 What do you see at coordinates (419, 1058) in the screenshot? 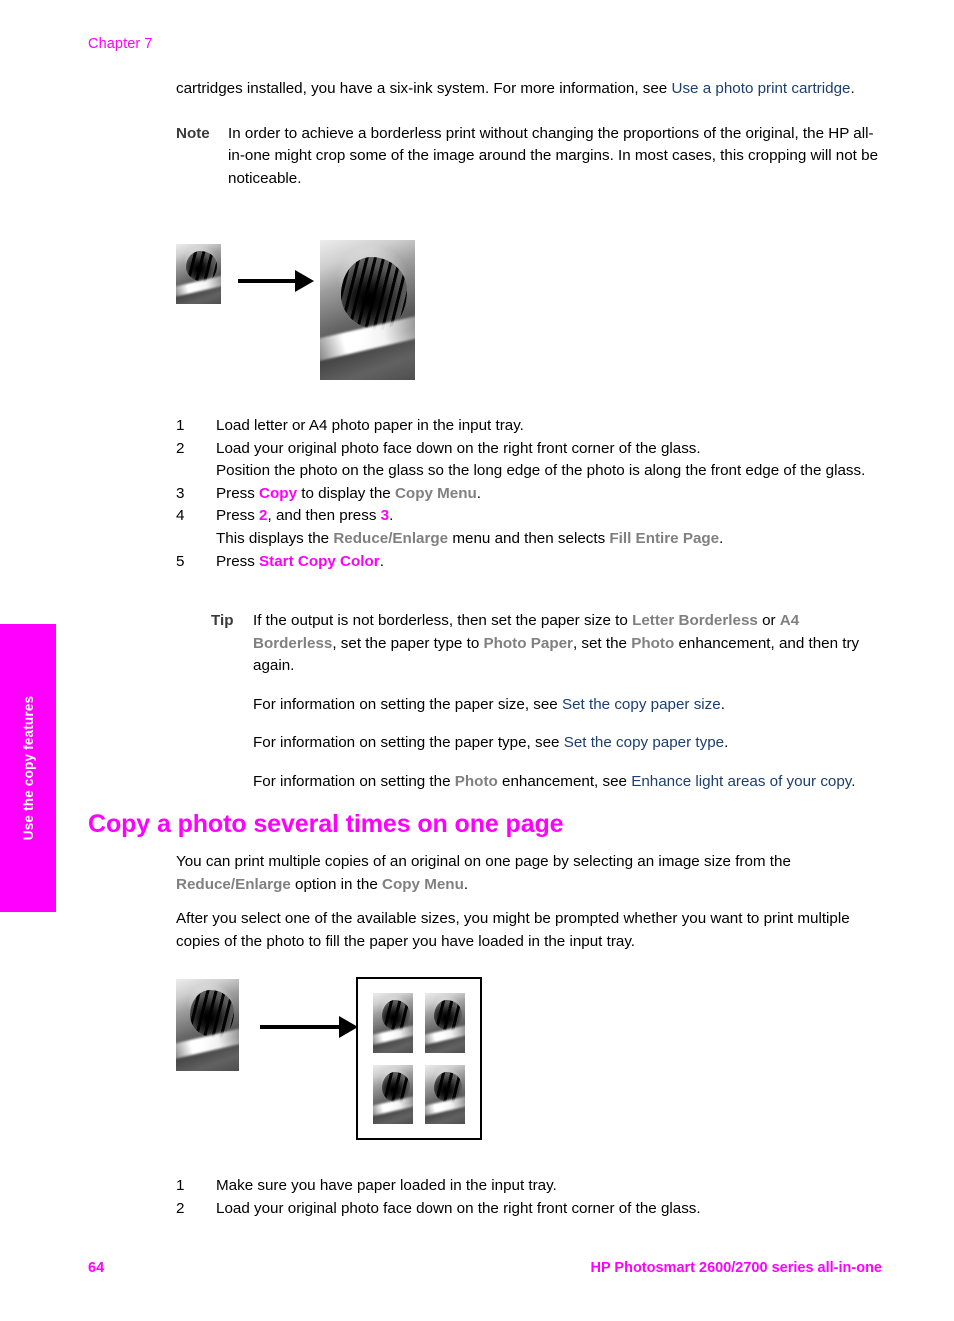
I see `result-sheet` at bounding box center [419, 1058].